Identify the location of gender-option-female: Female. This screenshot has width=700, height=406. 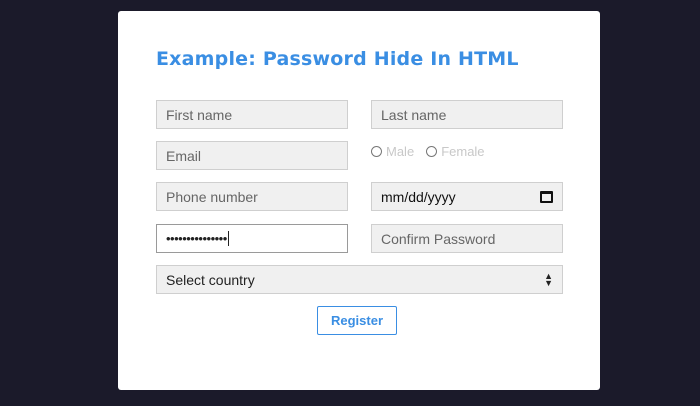
(455, 151).